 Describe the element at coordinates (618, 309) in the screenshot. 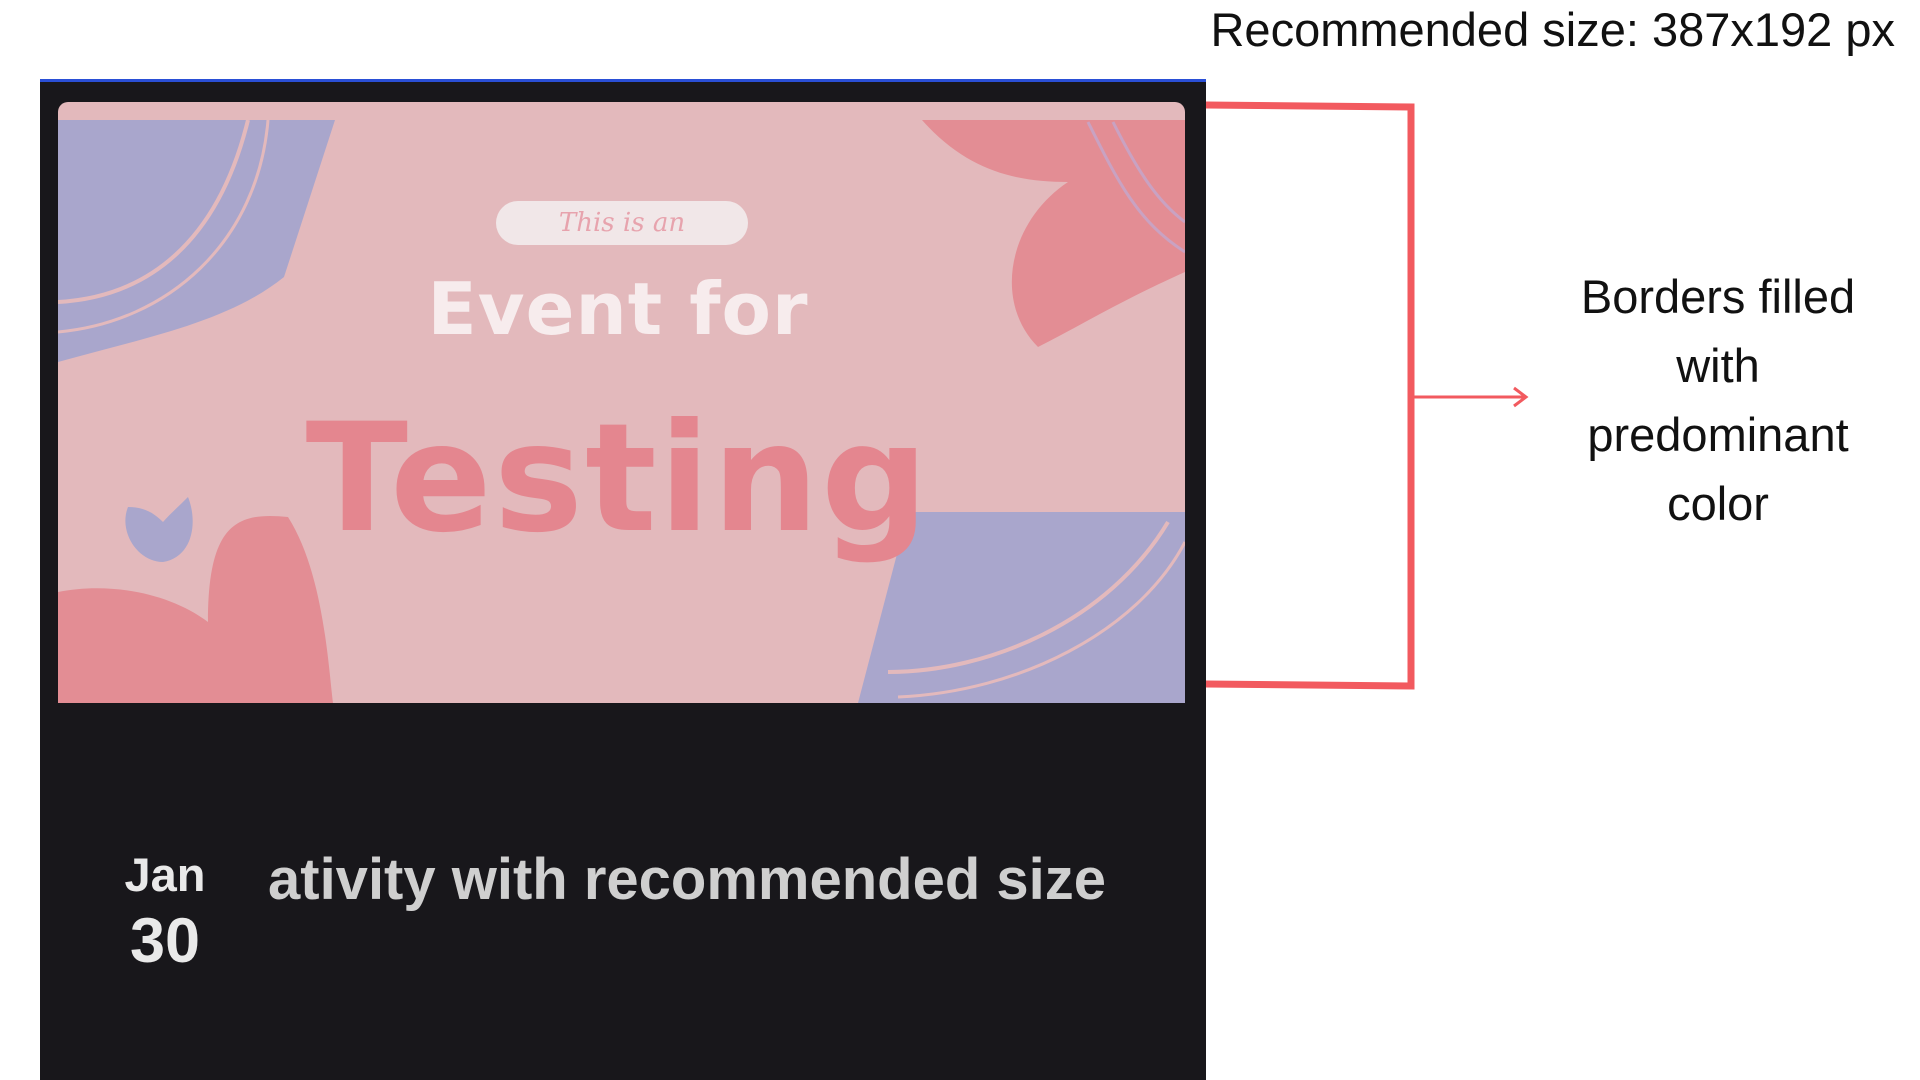

I see `banner-headline-top: Event for` at that location.